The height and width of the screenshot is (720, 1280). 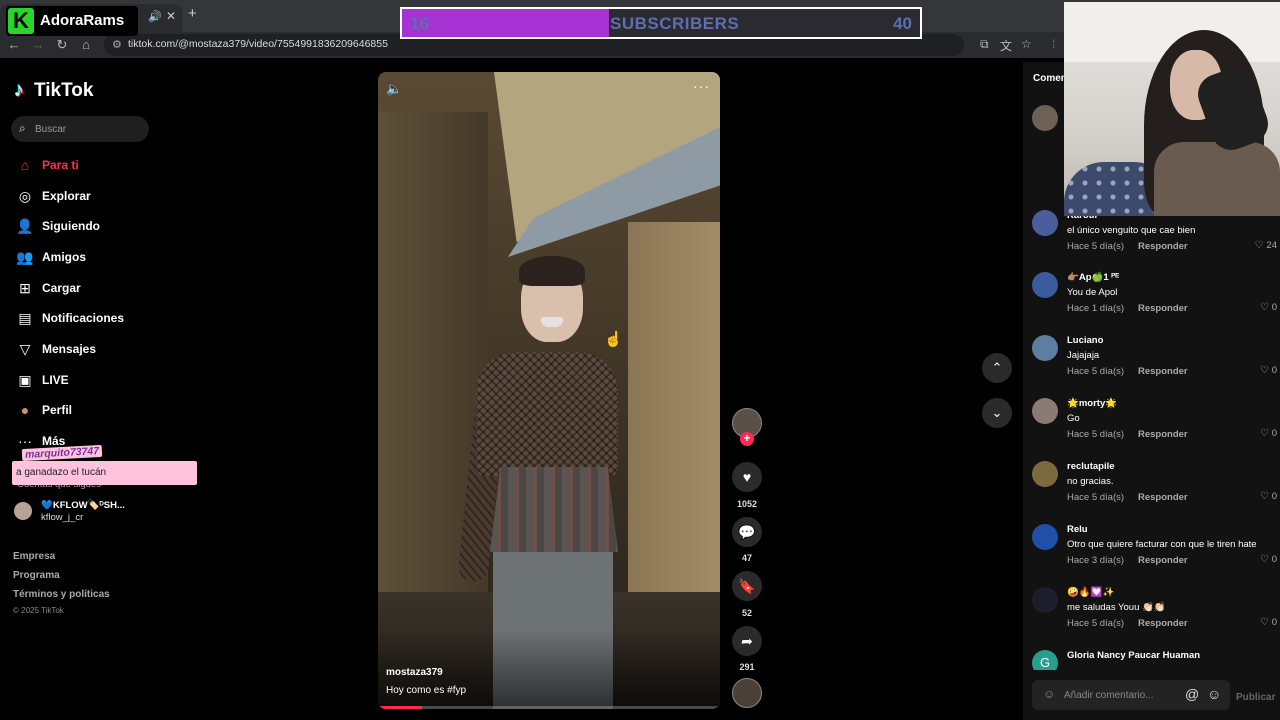 I want to click on tab-speaker-icon: 🔊, so click(x=155, y=16).